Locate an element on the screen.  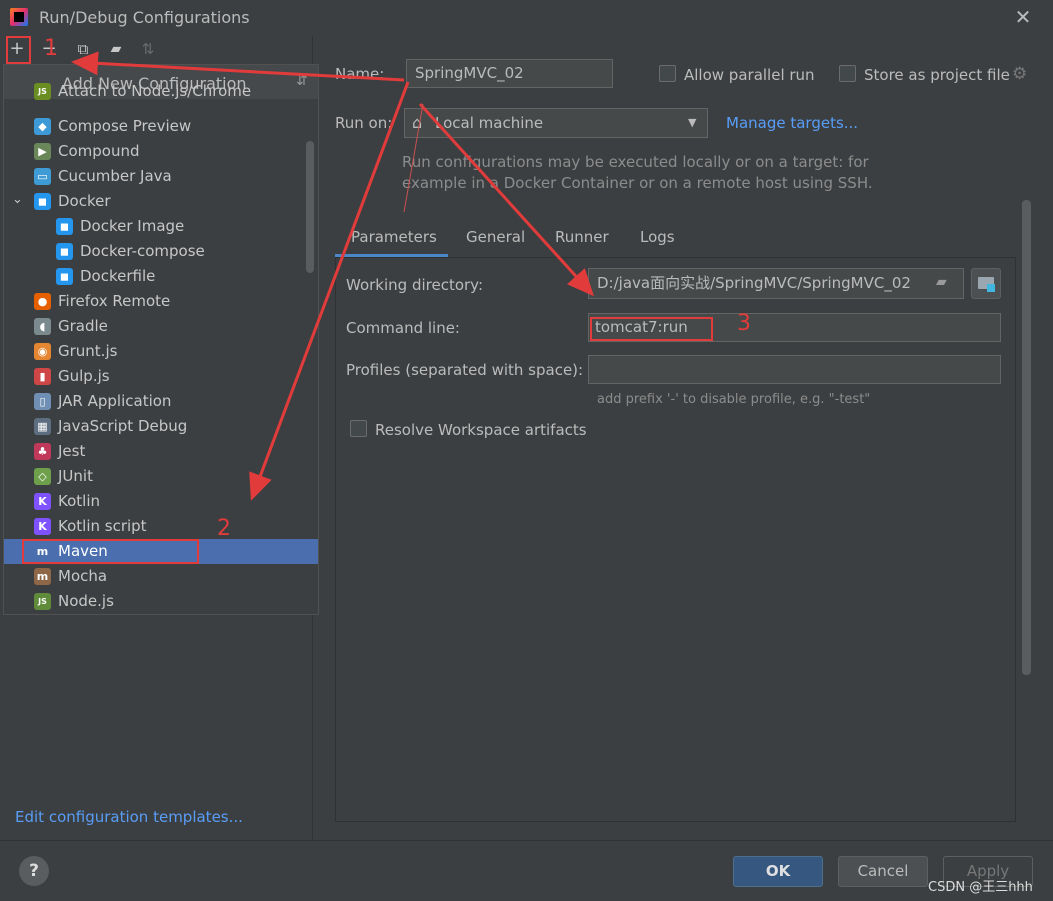
annotation-number-1: 1 is located at coordinates (51, 48).